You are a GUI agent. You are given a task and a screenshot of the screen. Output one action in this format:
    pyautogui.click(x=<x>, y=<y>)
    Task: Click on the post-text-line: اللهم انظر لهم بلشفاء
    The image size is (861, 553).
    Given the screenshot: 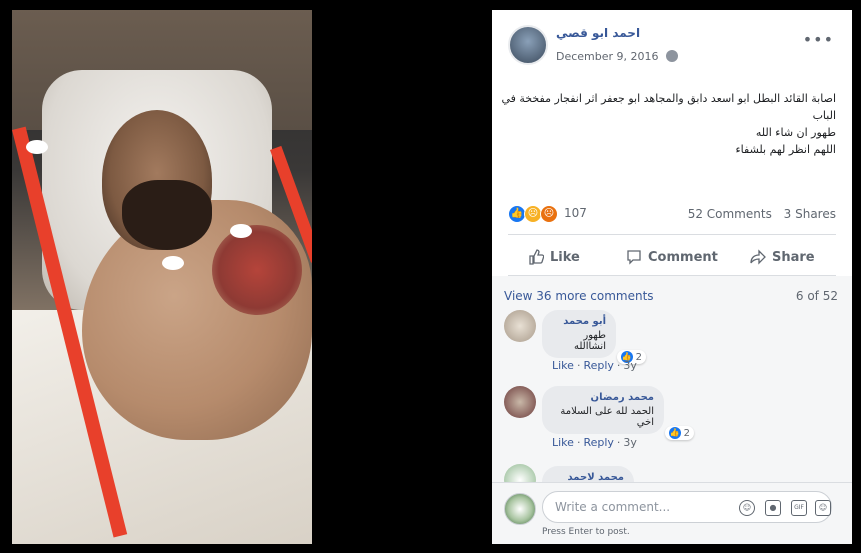 What is the action you would take?
    pyautogui.click(x=786, y=149)
    